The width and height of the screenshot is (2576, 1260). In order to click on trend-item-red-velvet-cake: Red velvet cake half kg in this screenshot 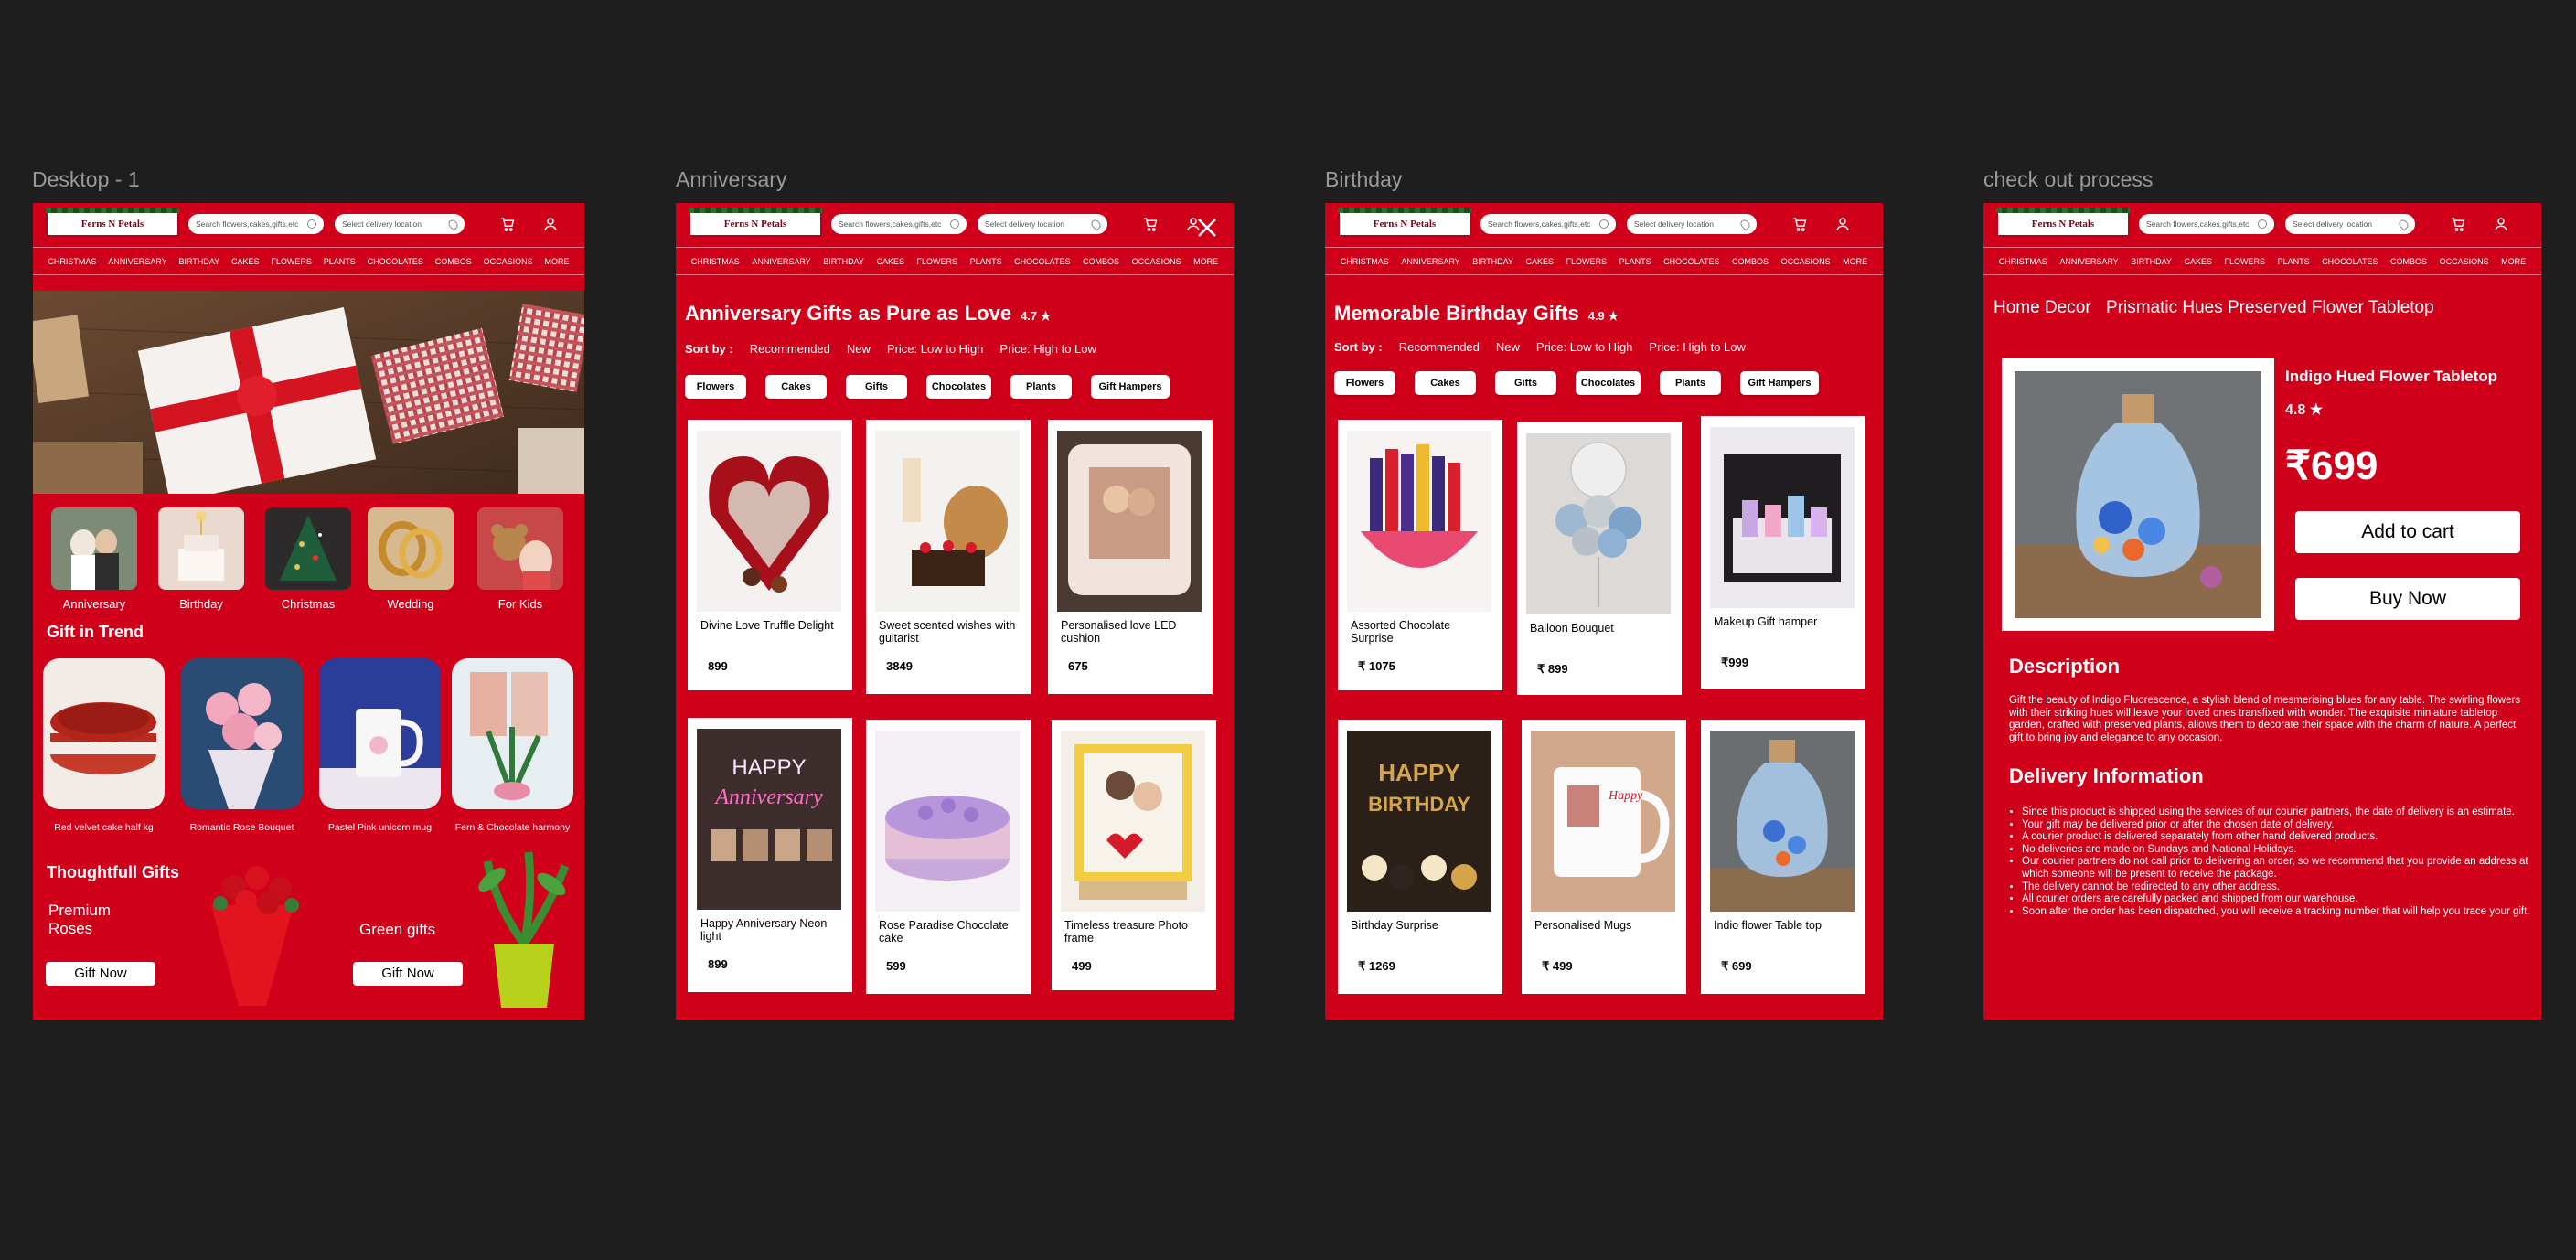, I will do `click(104, 745)`.